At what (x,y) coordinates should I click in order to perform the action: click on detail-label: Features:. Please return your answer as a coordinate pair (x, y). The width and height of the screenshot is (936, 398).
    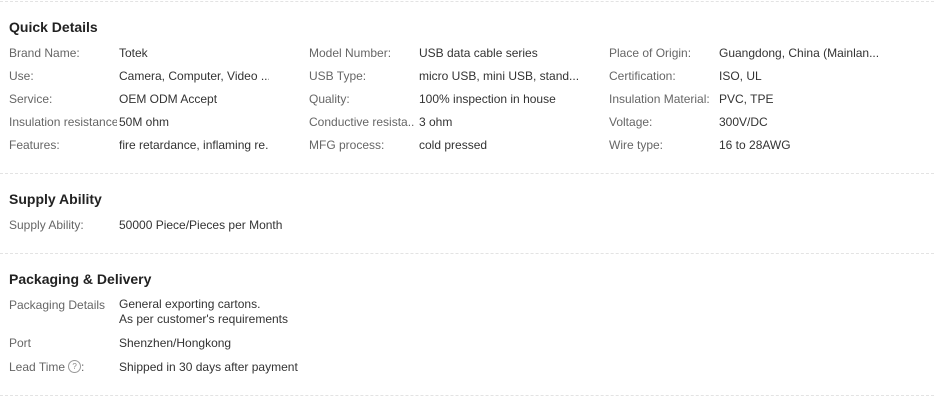
    Looking at the image, I should click on (34, 145).